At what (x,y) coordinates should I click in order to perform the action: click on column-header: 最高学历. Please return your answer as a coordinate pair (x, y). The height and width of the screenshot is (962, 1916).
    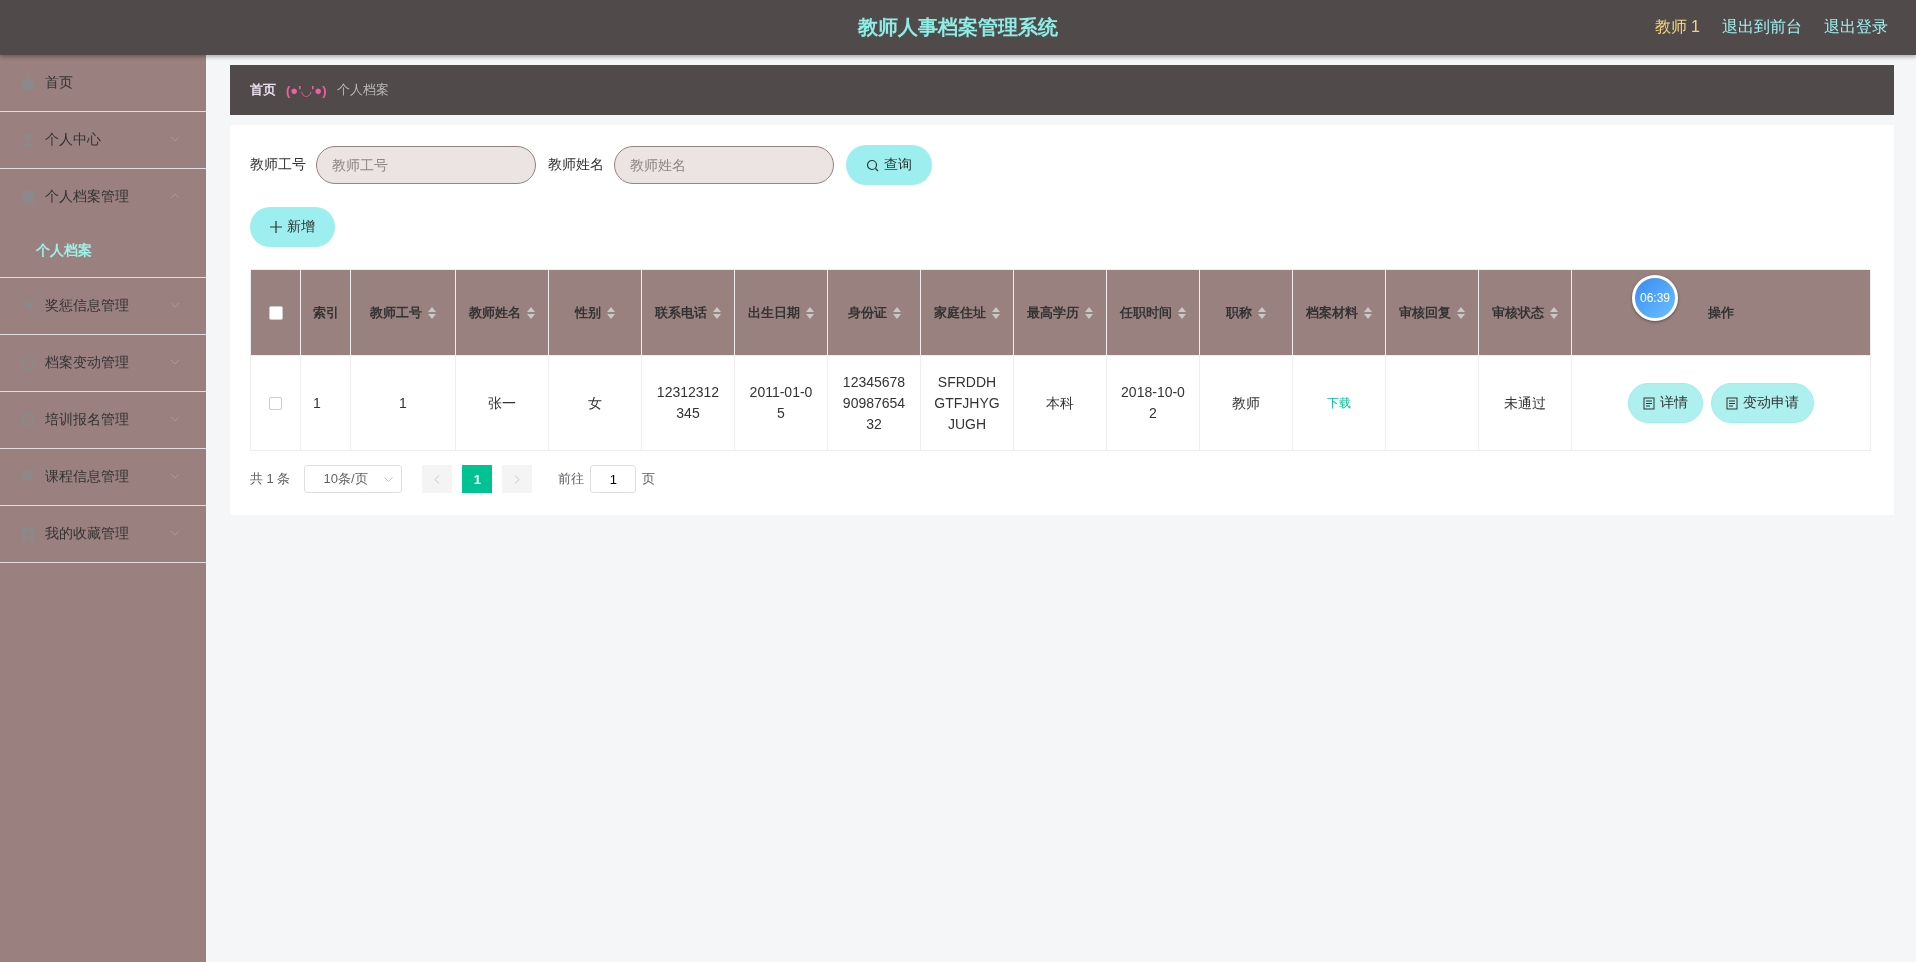
    Looking at the image, I should click on (1060, 312).